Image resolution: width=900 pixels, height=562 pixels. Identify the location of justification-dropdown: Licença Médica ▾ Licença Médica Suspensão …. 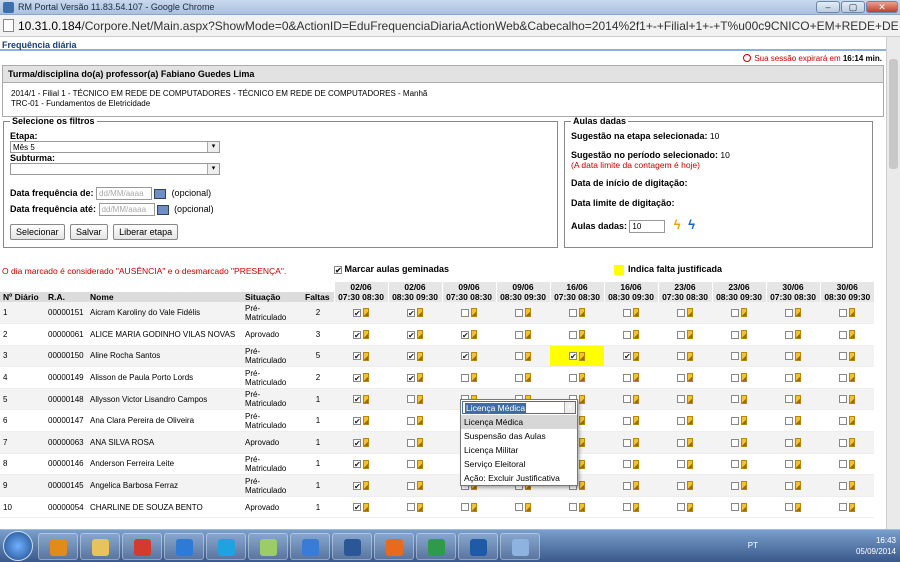
(519, 442).